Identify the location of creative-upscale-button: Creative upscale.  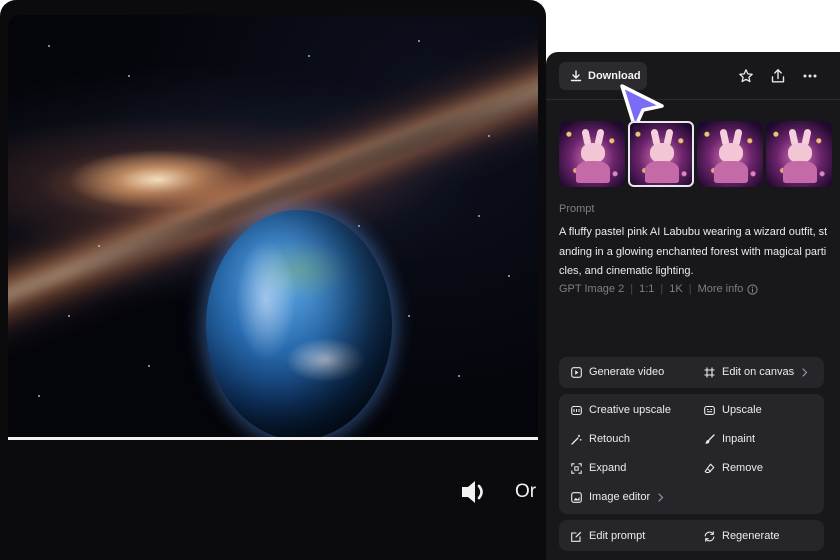
(621, 410).